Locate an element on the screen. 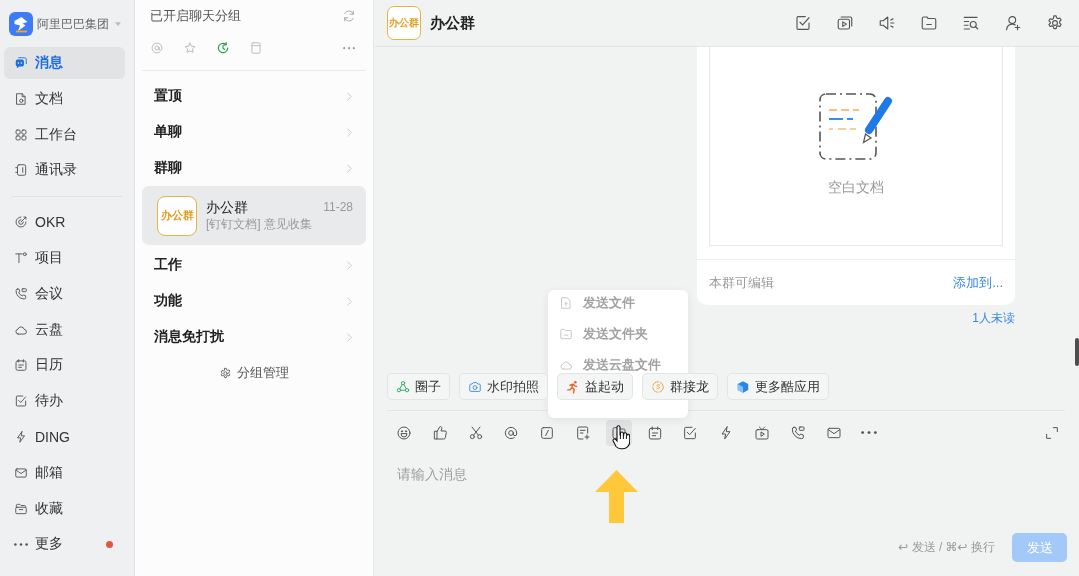 The height and width of the screenshot is (576, 1079). speaker-icon is located at coordinates (887, 23).